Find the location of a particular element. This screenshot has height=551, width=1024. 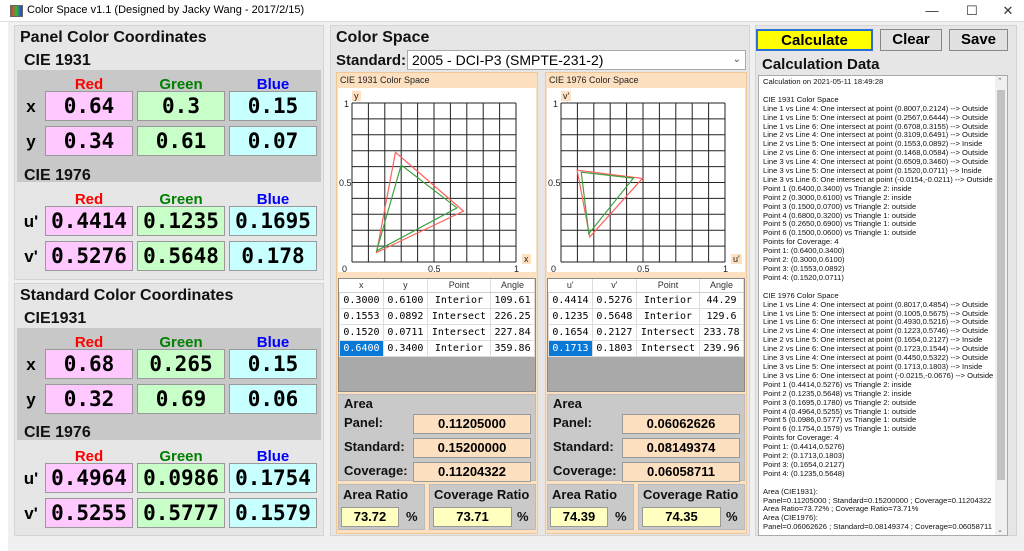

panel-cie1976-red-input: 0.5276 is located at coordinates (89, 256).